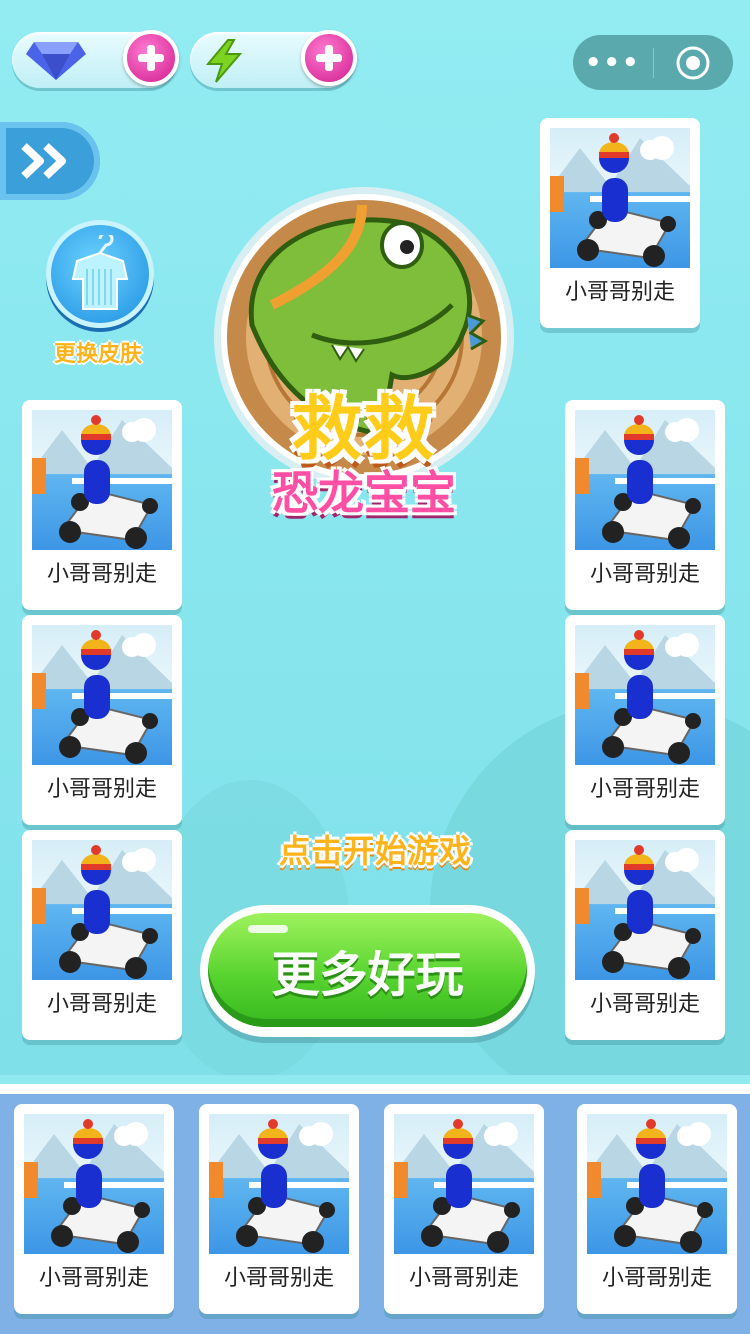  Describe the element at coordinates (364, 352) in the screenshot. I see `game-logo: 救救 恐龙宝宝` at that location.